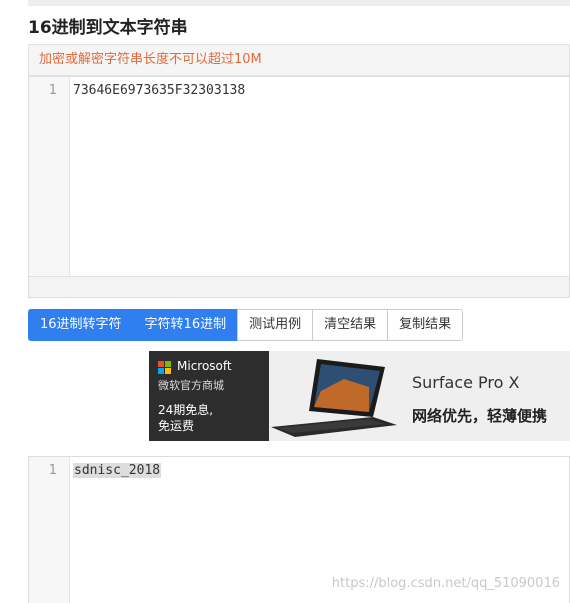 This screenshot has height=603, width=570. I want to click on ad-brand-name: Microsoft, so click(204, 366).